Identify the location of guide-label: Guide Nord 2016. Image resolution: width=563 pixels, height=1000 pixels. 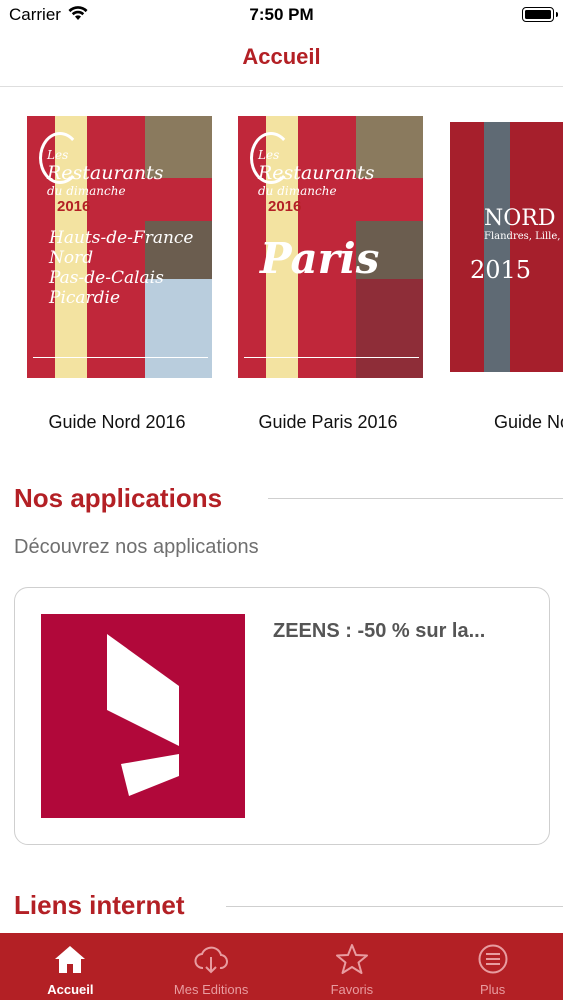
(117, 422).